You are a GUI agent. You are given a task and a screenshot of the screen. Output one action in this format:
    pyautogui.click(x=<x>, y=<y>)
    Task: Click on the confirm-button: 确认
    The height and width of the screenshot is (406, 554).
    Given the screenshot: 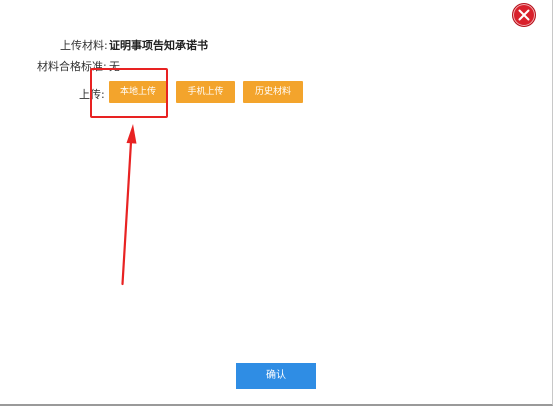 What is the action you would take?
    pyautogui.click(x=276, y=376)
    